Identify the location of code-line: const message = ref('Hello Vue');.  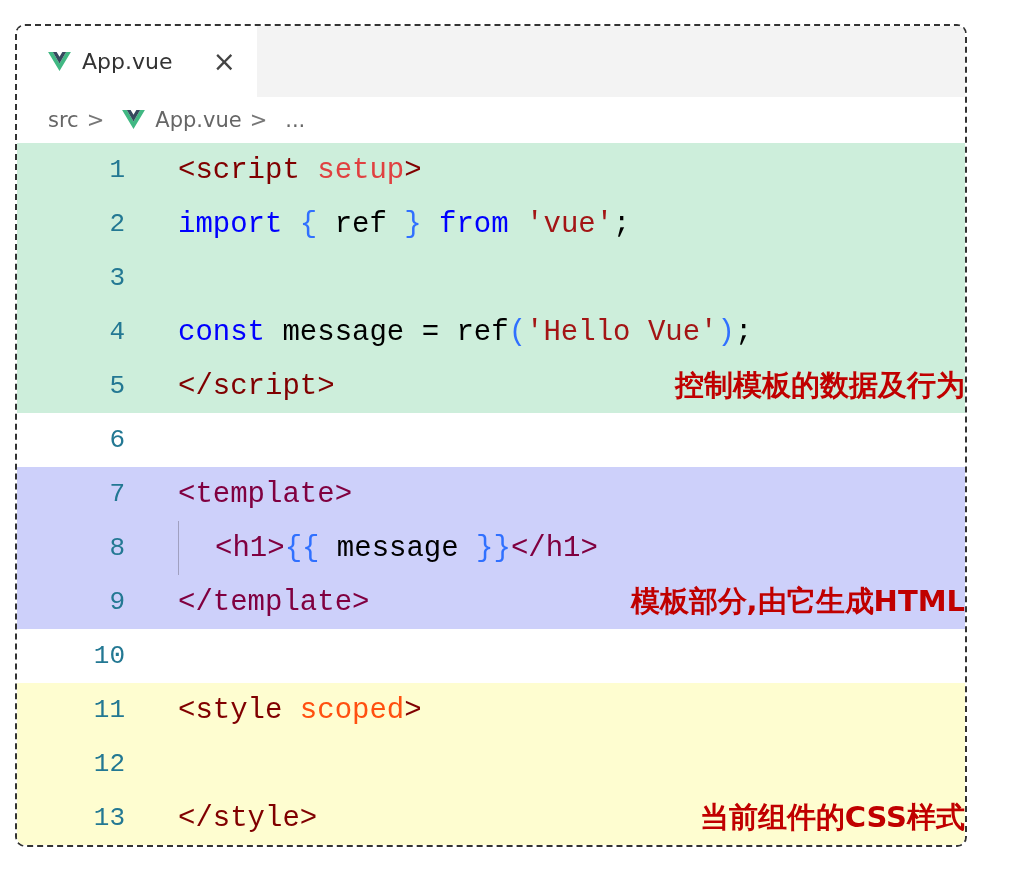
(465, 332).